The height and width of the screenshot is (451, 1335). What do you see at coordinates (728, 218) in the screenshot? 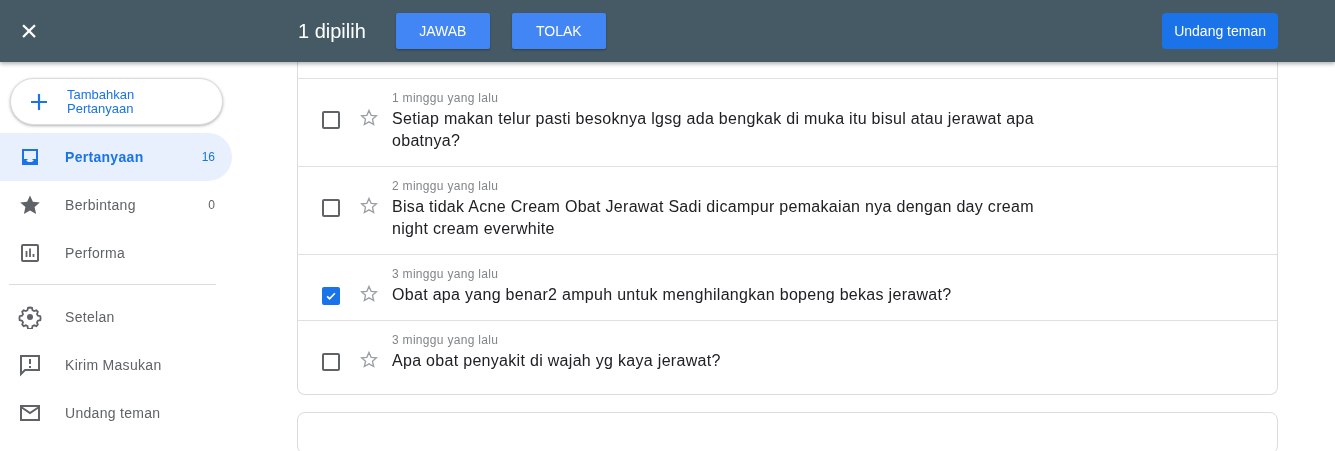
I see `question-text: Bisa tidak Acne Cream Obat Jerawat Sadi dicampur pemakaian nya dengan day cream night cream everwhite` at bounding box center [728, 218].